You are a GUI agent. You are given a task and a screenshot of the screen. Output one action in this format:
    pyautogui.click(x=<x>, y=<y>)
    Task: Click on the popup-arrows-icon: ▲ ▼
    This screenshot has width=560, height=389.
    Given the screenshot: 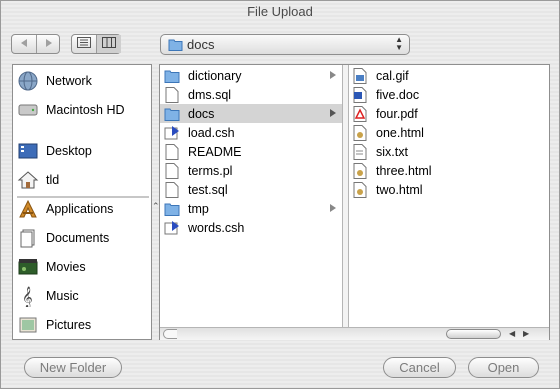 What is the action you would take?
    pyautogui.click(x=399, y=43)
    